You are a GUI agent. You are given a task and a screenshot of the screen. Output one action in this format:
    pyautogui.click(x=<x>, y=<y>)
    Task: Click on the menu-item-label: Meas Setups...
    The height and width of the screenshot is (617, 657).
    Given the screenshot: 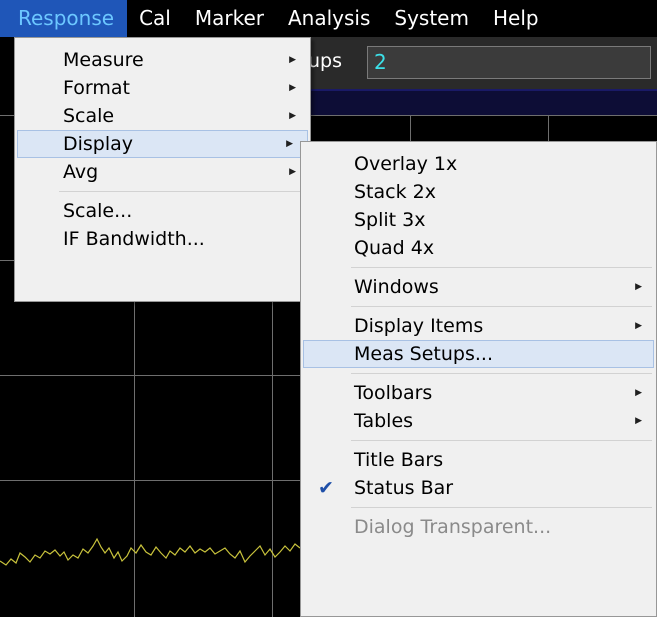 What is the action you would take?
    pyautogui.click(x=423, y=354)
    